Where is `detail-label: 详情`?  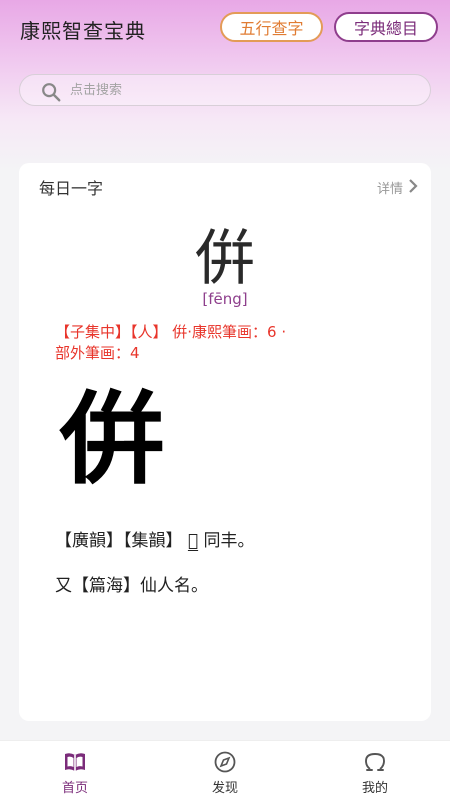
detail-label: 详情 is located at coordinates (389, 189).